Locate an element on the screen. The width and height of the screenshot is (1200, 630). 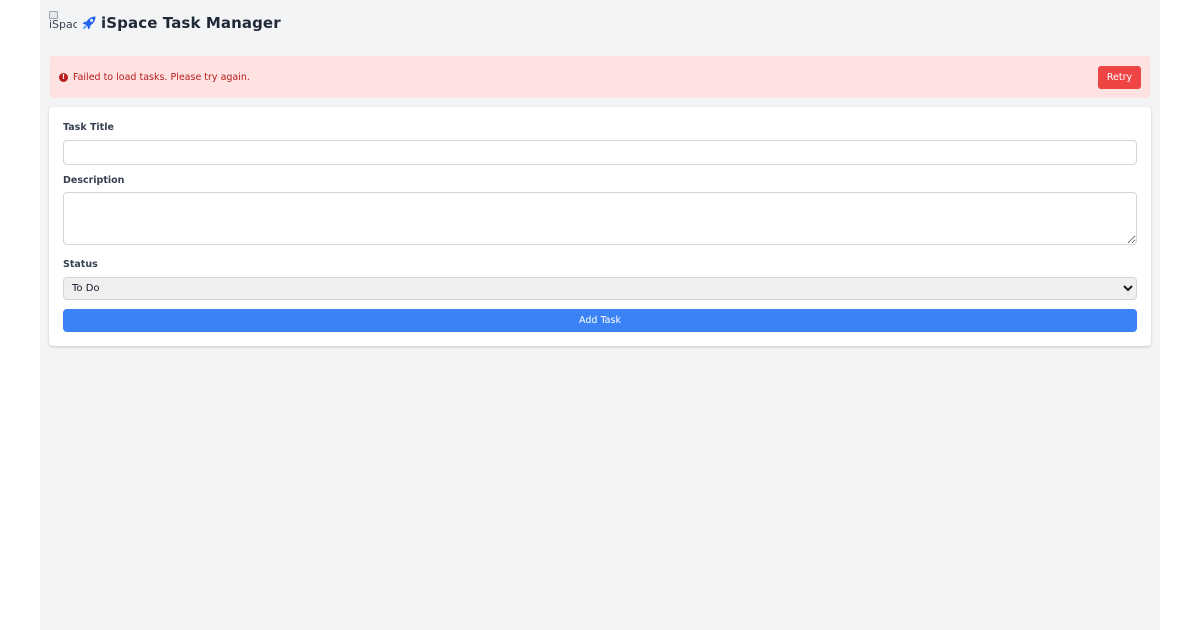
status-select: To Do is located at coordinates (600, 288).